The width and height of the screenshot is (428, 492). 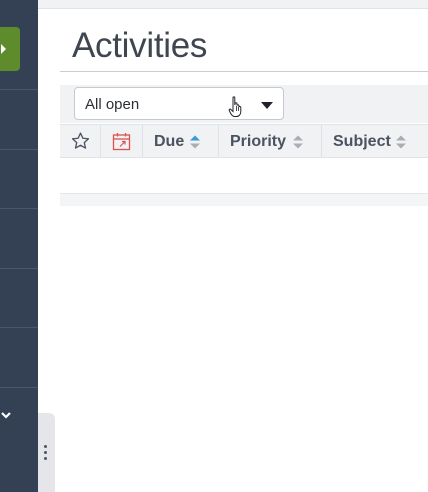 What do you see at coordinates (267, 105) in the screenshot?
I see `dropdown-caret-icon` at bounding box center [267, 105].